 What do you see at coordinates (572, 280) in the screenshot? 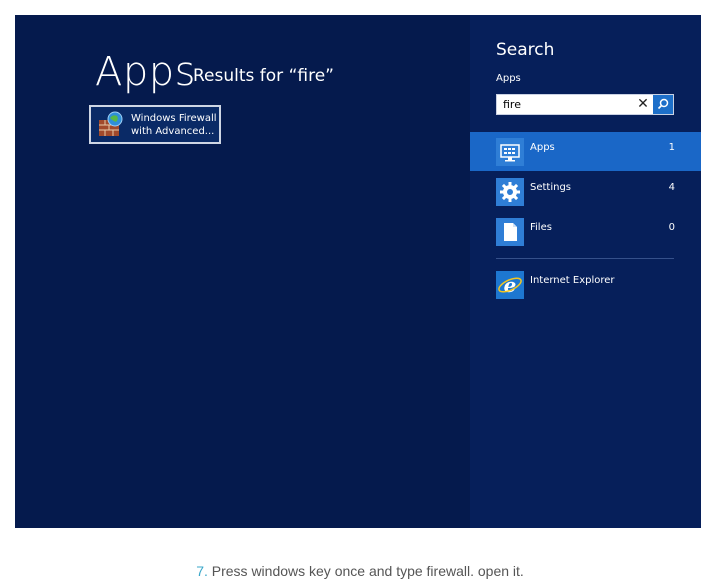
I see `app-label: Internet Explorer` at bounding box center [572, 280].